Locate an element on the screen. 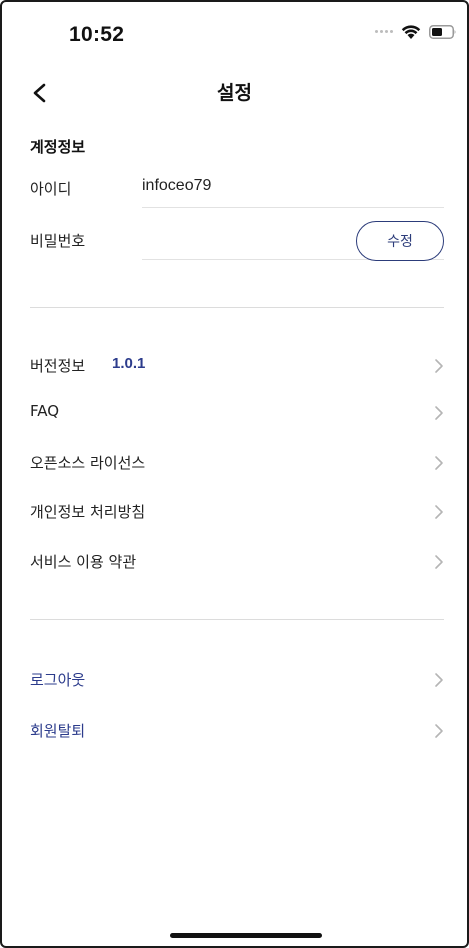 The height and width of the screenshot is (948, 469). menu-item-open-source-license: 오픈소스 라이선스 is located at coordinates (237, 463).